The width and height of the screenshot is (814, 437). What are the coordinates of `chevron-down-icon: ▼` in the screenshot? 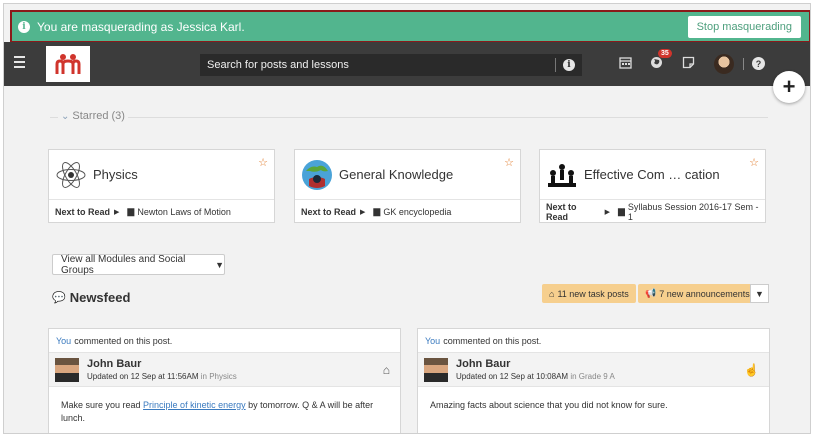 It's located at (219, 264).